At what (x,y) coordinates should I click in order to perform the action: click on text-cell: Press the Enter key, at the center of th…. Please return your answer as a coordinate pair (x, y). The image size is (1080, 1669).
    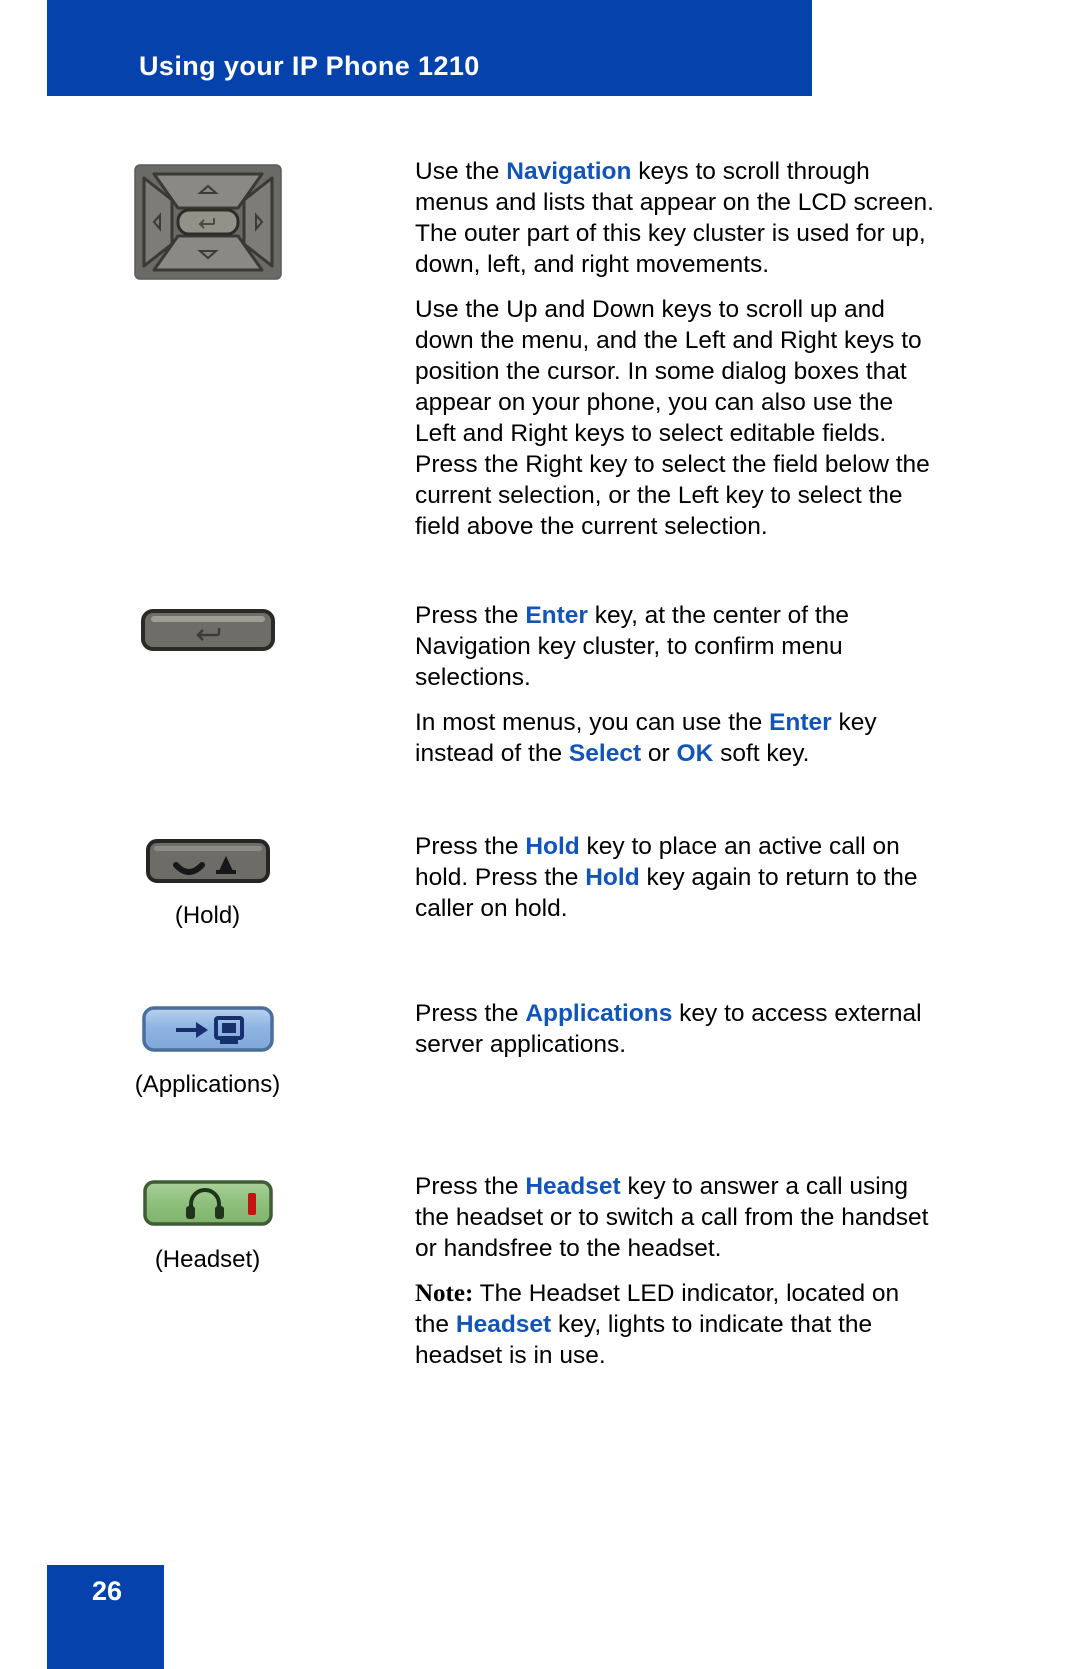
    Looking at the image, I should click on (747, 684).